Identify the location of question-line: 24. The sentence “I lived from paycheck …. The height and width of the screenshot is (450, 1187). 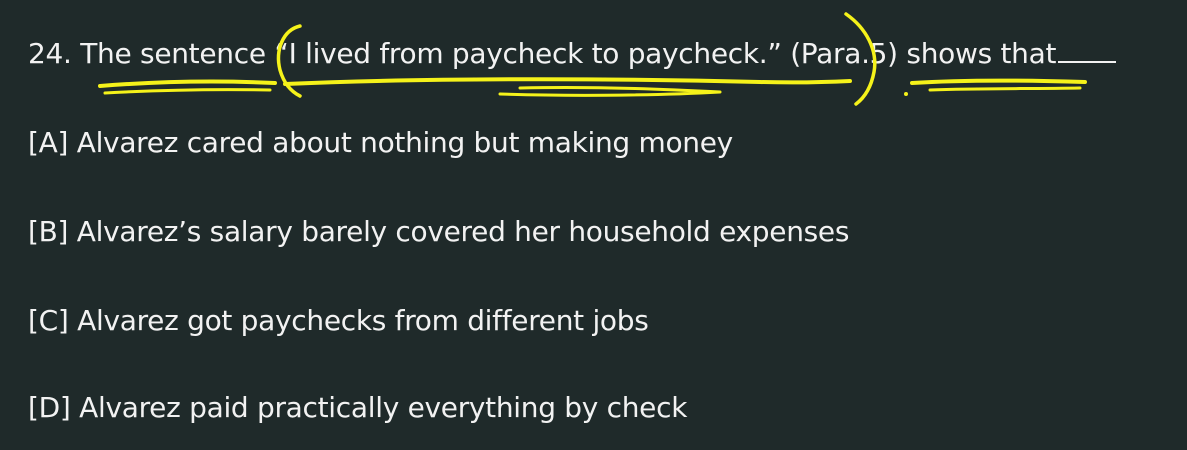
(572, 54).